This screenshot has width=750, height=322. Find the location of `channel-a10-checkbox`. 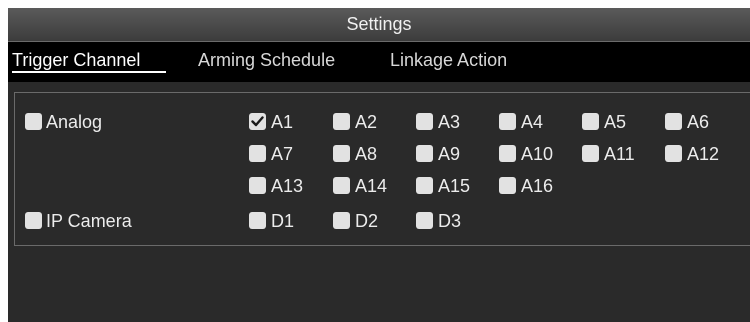

channel-a10-checkbox is located at coordinates (507, 153).